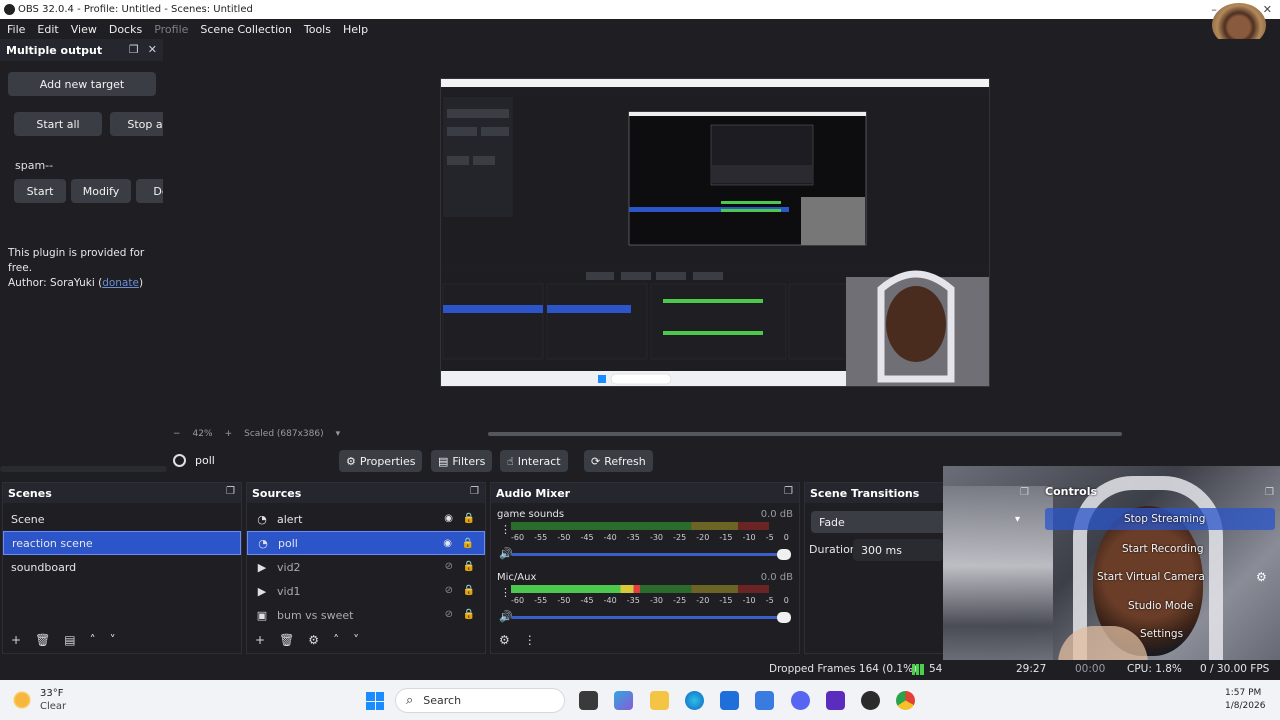 Image resolution: width=1280 pixels, height=720 pixels. I want to click on mail-app-icon, so click(764, 700).